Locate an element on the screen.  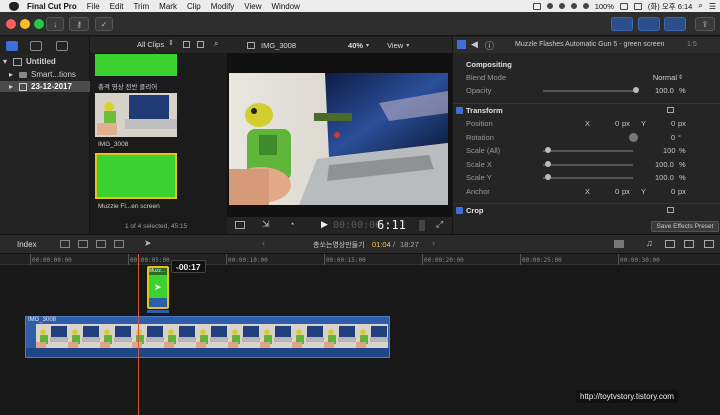
sidebar-item-library: ▾ Untitled is located at coordinates (45, 61).